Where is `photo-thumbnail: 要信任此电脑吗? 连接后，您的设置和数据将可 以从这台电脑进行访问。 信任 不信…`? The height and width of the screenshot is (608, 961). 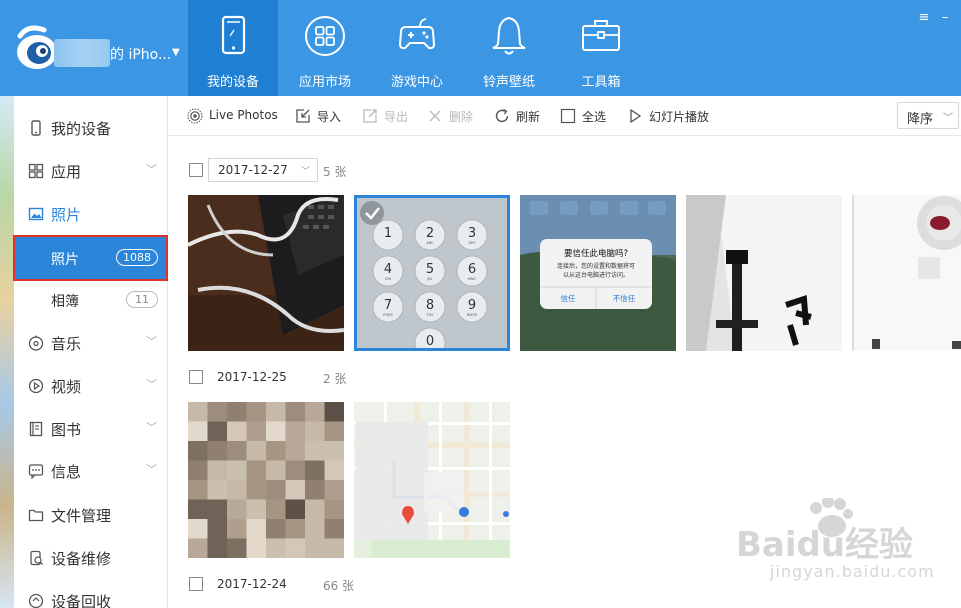
photo-thumbnail: 要信任此电脑吗? 连接后，您的设置和数据将可 以从这台电脑进行访问。 信任 不信… is located at coordinates (598, 273).